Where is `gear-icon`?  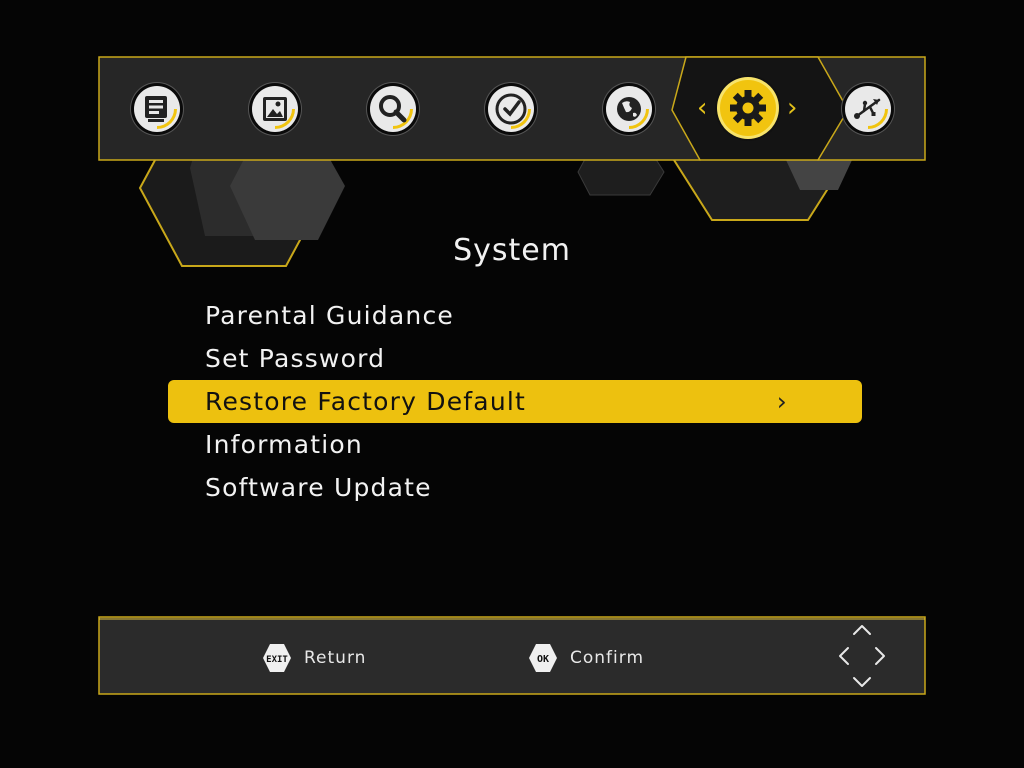
gear-icon is located at coordinates (748, 108).